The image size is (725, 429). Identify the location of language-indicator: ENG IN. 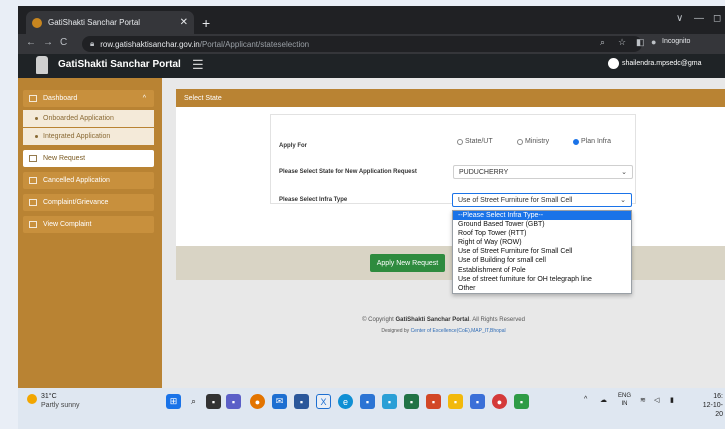
(624, 400).